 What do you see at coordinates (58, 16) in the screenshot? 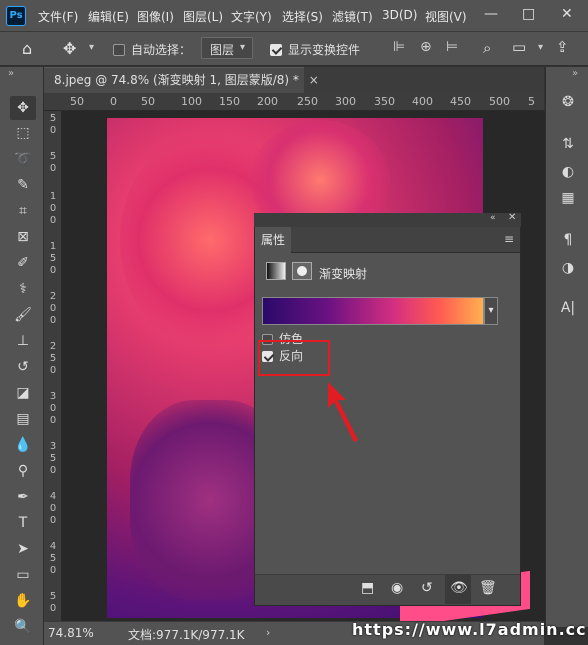
I see `menu-file: 文件(F)` at bounding box center [58, 16].